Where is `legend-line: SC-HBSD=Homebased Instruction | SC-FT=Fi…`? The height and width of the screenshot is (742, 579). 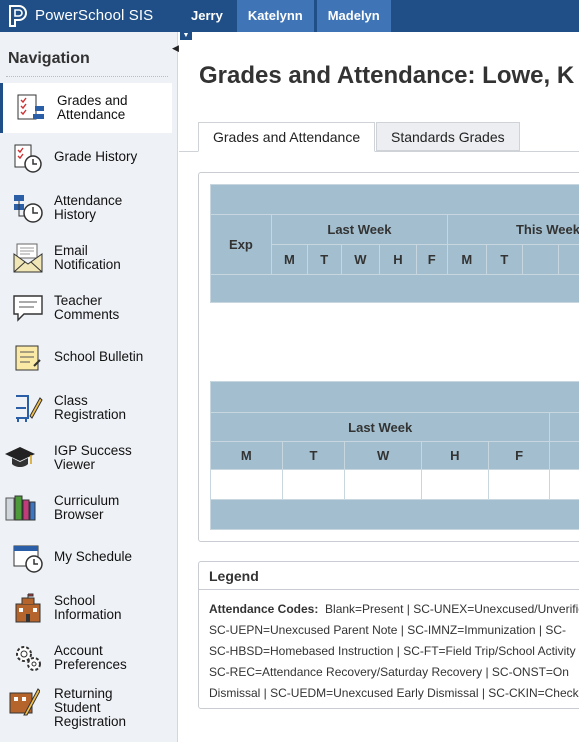 legend-line: SC-HBSD=Homebased Instruction | SC-FT=Fi… is located at coordinates (392, 651).